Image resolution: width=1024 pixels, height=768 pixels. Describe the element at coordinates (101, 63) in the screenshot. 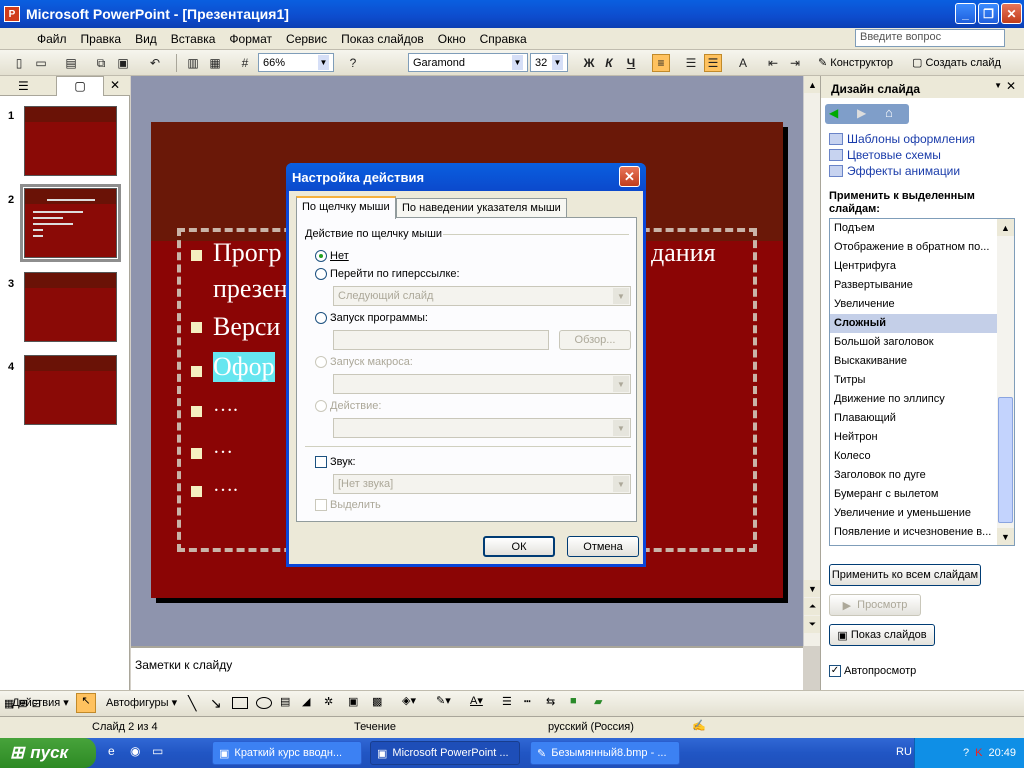

I see `copy-icon: ⧉` at that location.